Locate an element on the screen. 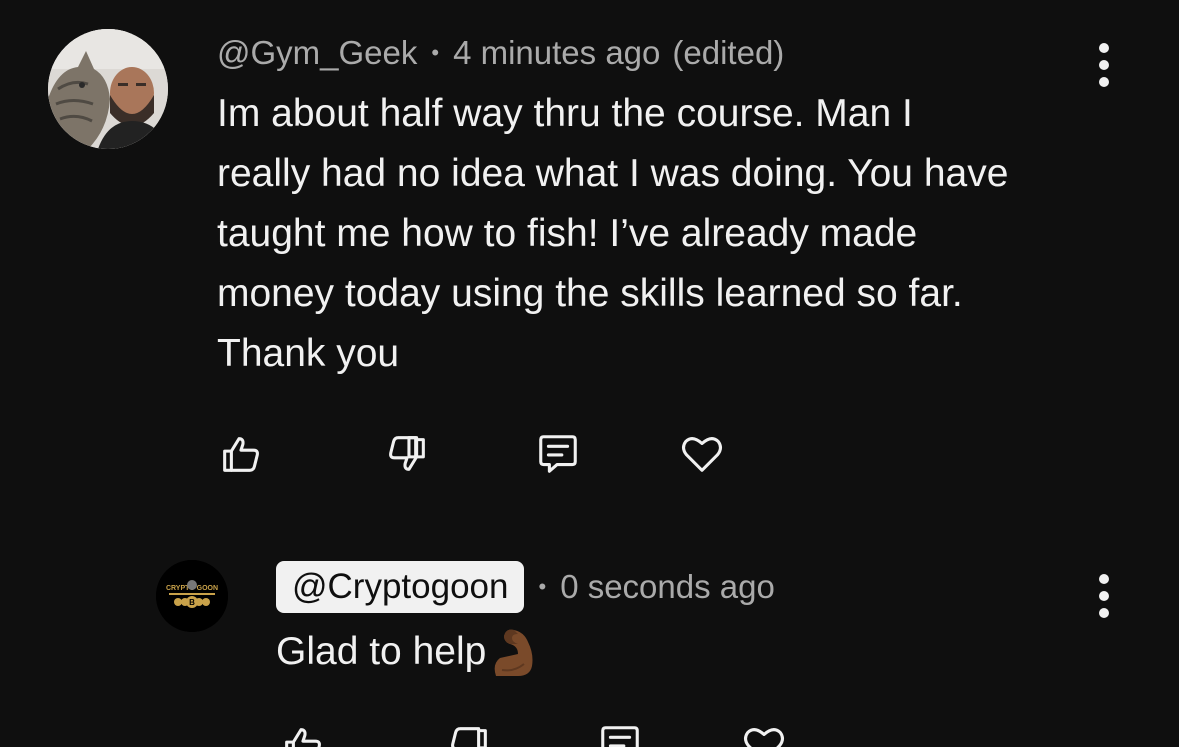  comment-actions is located at coordinates (475, 454).